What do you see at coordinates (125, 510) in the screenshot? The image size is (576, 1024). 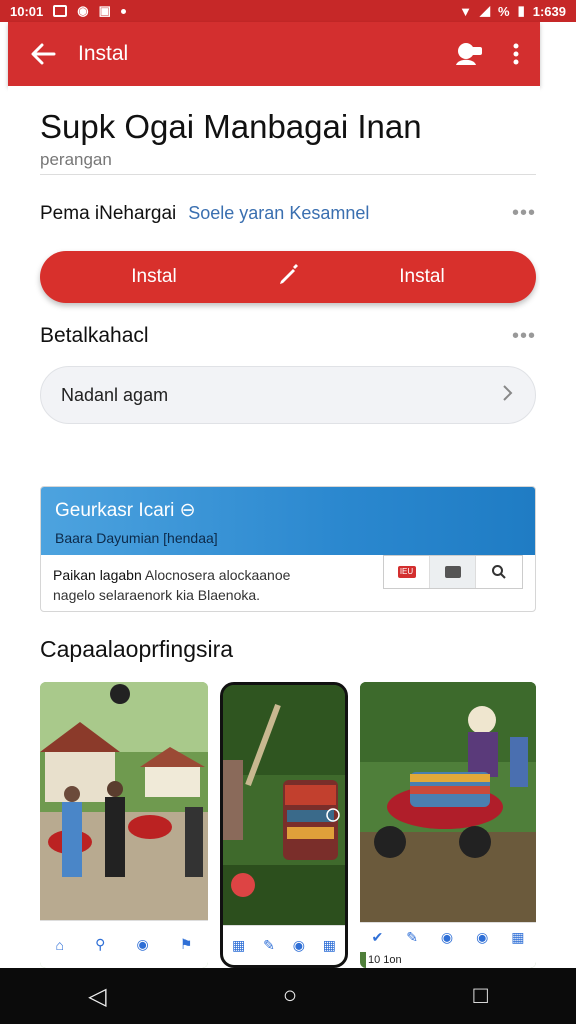 I see `card-title: Geurkasr Icari ⊖` at bounding box center [125, 510].